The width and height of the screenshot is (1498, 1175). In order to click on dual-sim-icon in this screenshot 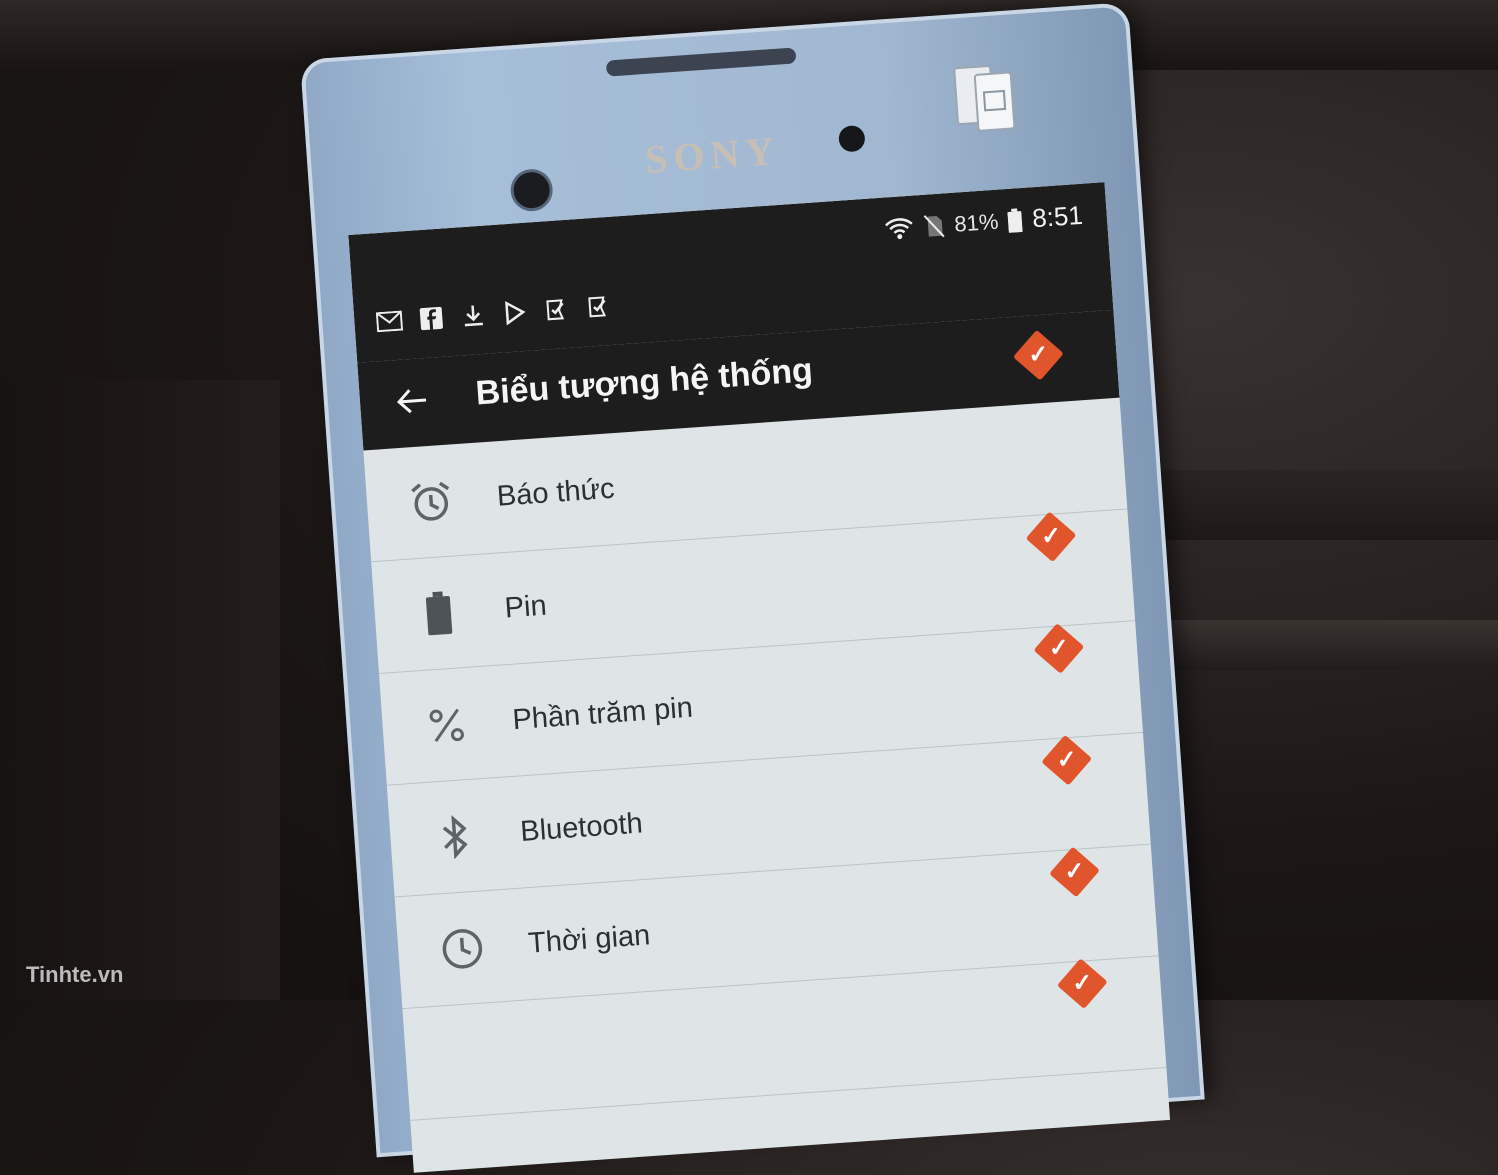, I will do `click(984, 98)`.